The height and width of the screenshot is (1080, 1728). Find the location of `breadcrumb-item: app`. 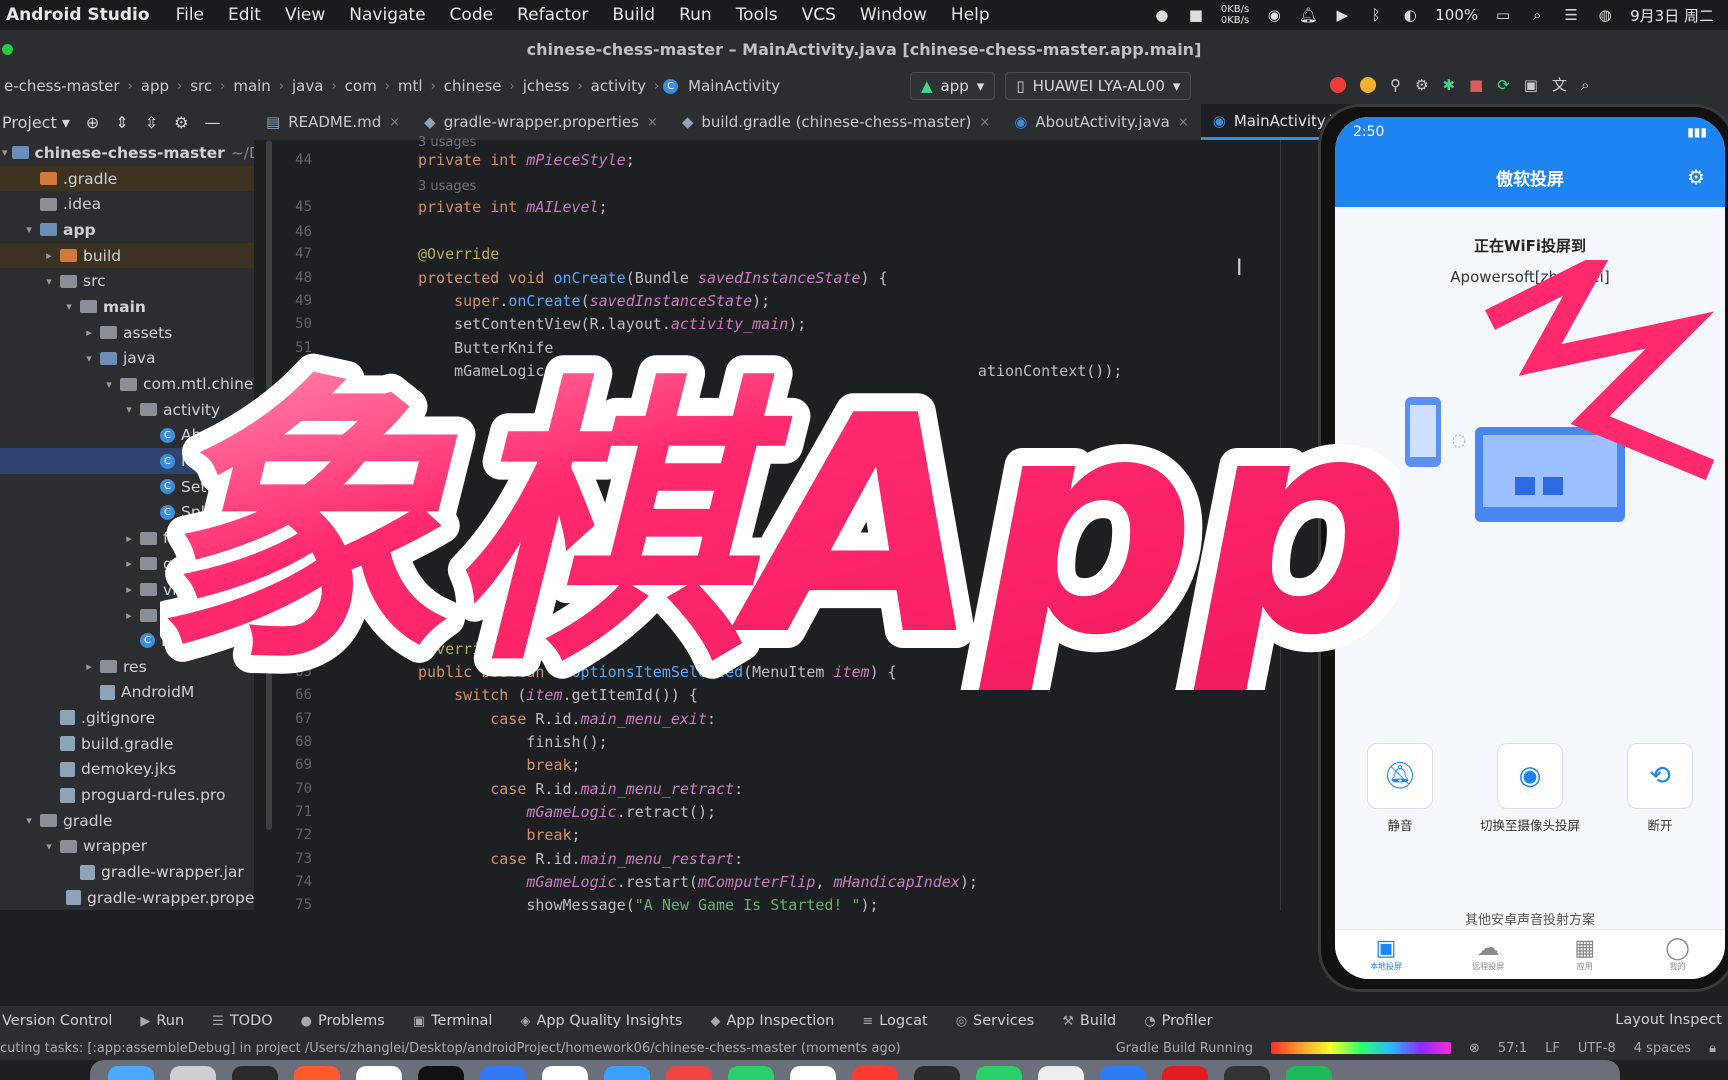

breadcrumb-item: app is located at coordinates (155, 86).